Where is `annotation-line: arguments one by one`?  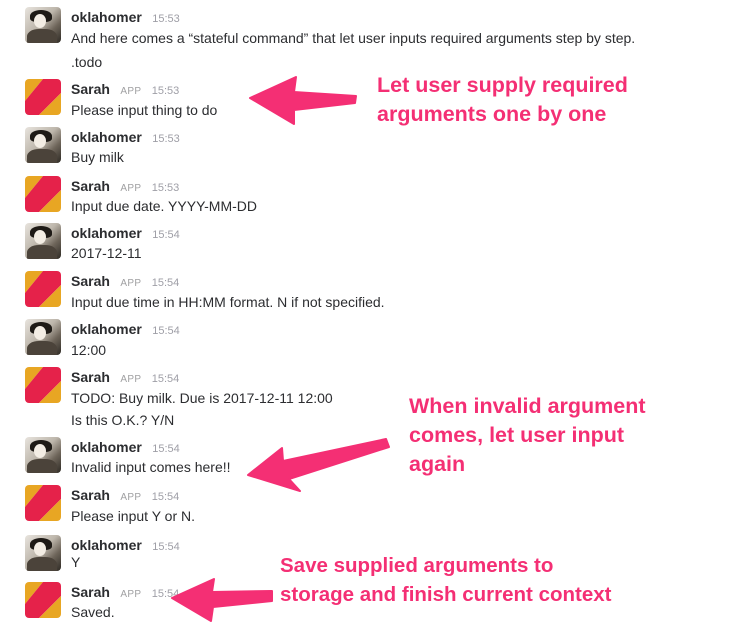 annotation-line: arguments one by one is located at coordinates (492, 114).